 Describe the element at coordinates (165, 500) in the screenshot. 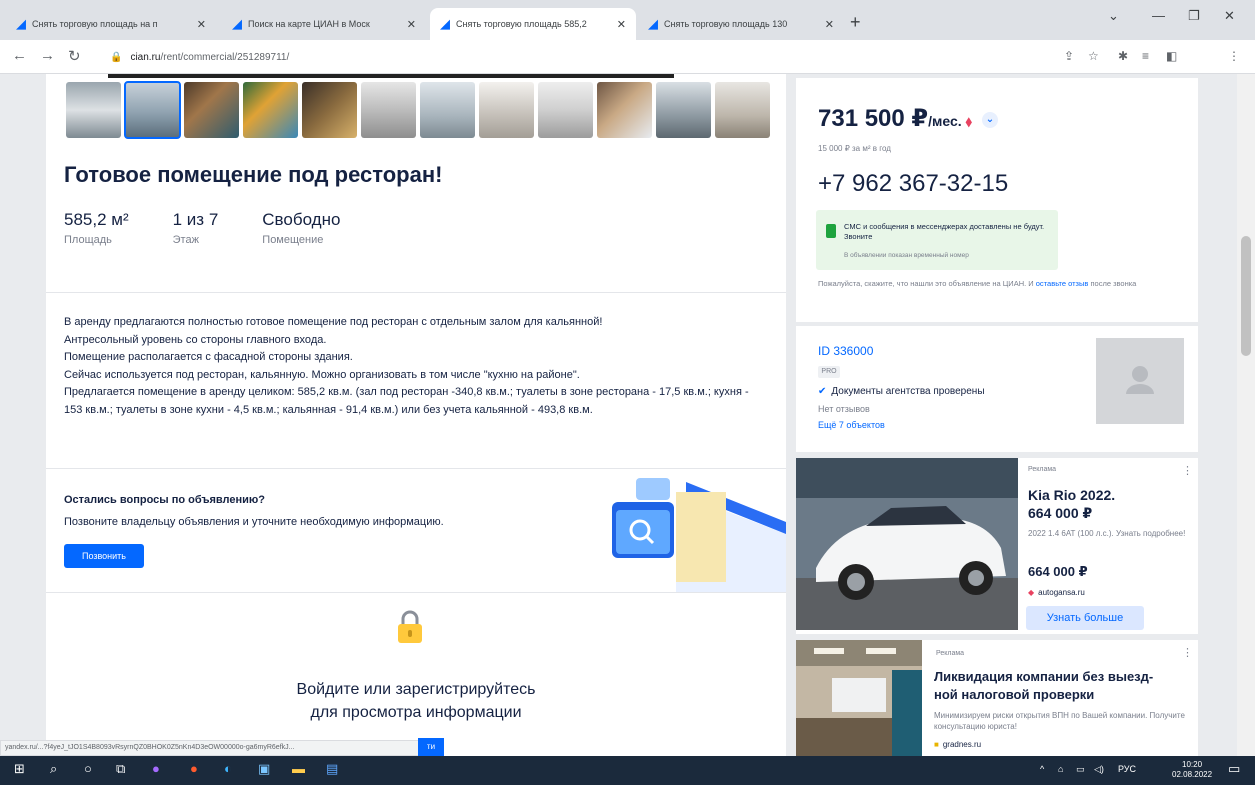

I see `questions-title: Остались вопросы по объявлению?` at that location.